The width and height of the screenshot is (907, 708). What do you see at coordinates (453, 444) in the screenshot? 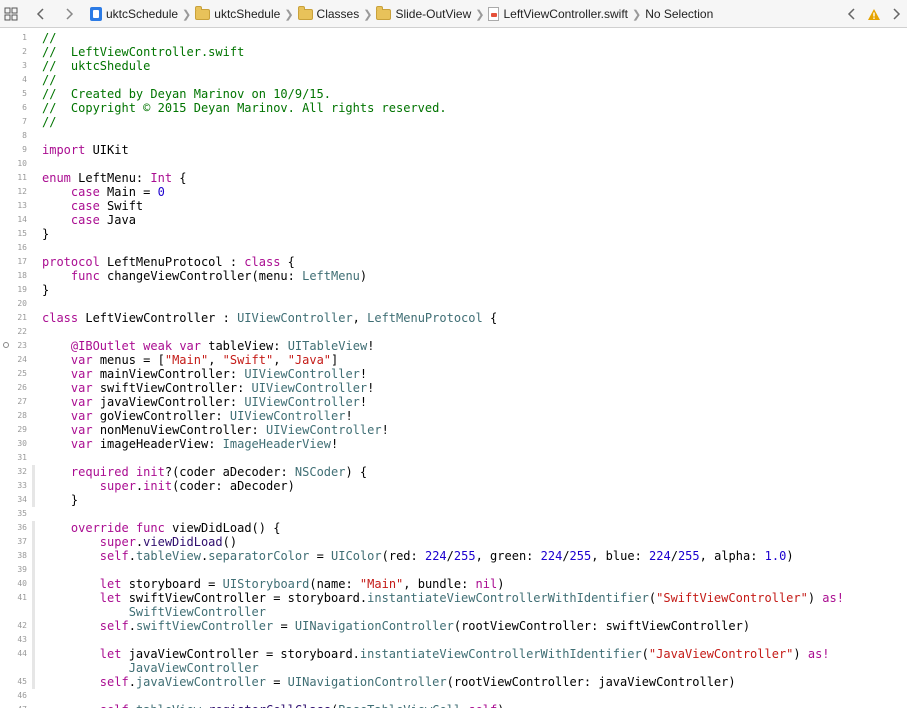
I see `code-line: 30 var imageHeaderView: ImageHeaderView!` at bounding box center [453, 444].